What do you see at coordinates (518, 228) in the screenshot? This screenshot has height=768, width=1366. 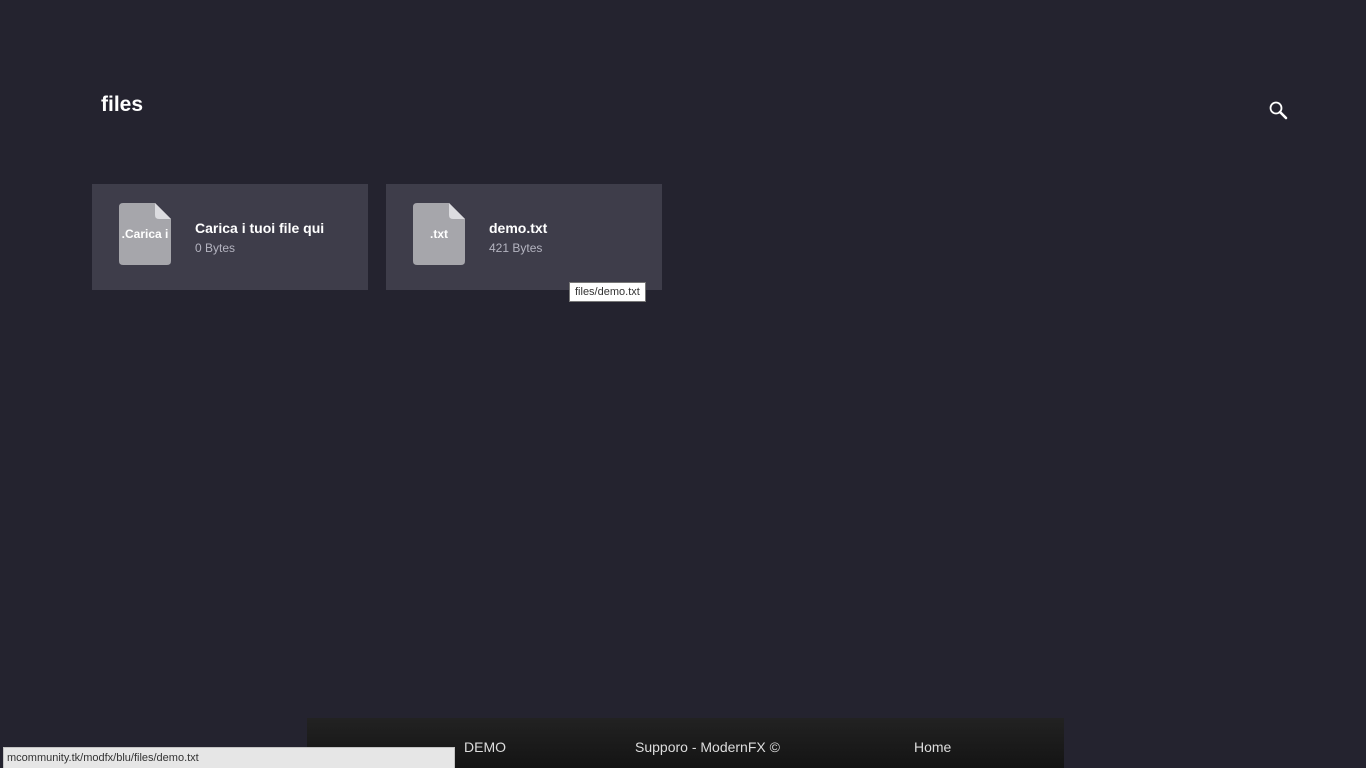 I see `file-name: demo.txt` at bounding box center [518, 228].